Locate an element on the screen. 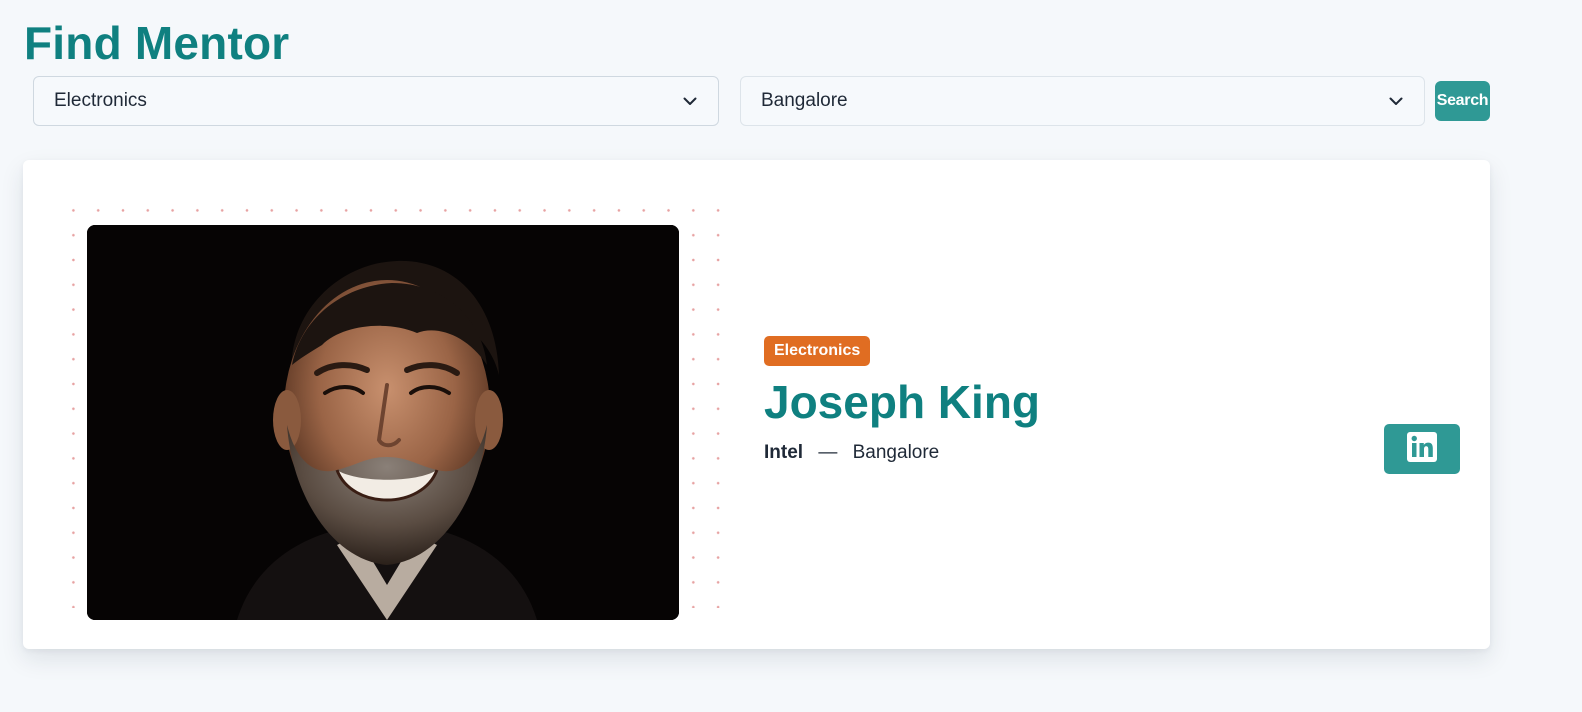  mentor-meta: Intel — Bangalore is located at coordinates (902, 453).